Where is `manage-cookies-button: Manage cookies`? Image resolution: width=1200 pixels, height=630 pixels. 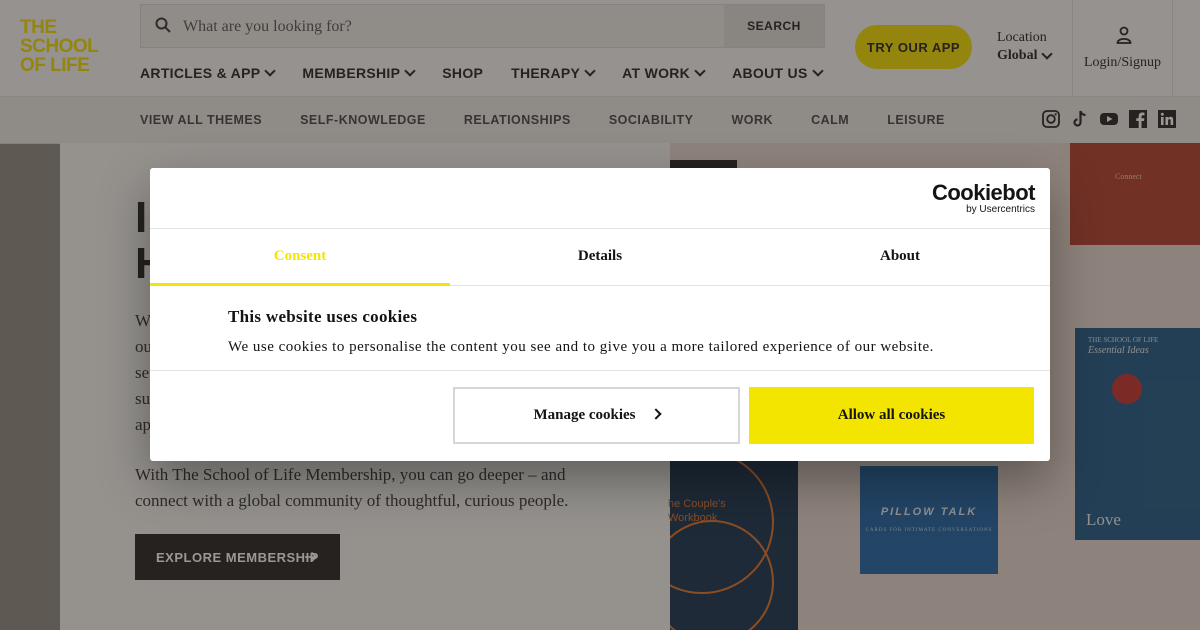 manage-cookies-button: Manage cookies is located at coordinates (596, 415).